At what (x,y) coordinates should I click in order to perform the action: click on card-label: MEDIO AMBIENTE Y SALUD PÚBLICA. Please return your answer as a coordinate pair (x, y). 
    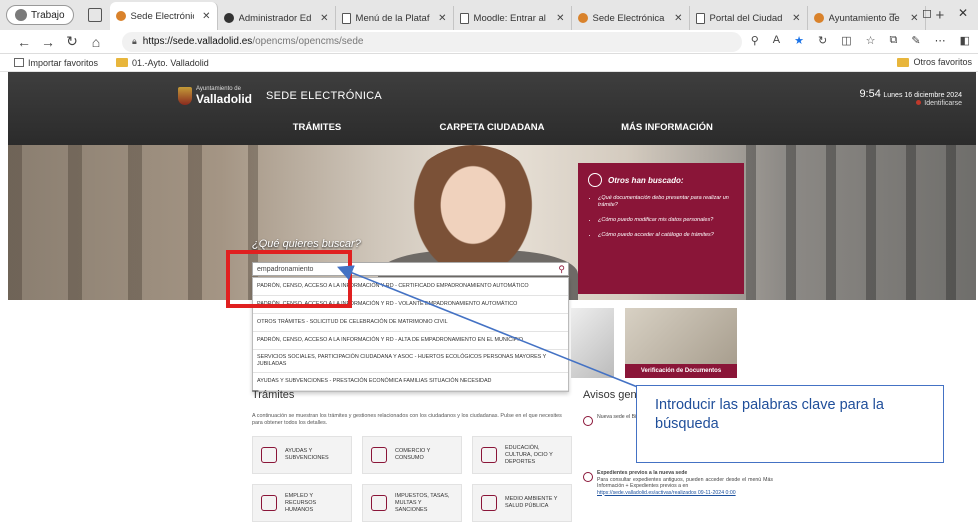
    Looking at the image, I should click on (531, 502).